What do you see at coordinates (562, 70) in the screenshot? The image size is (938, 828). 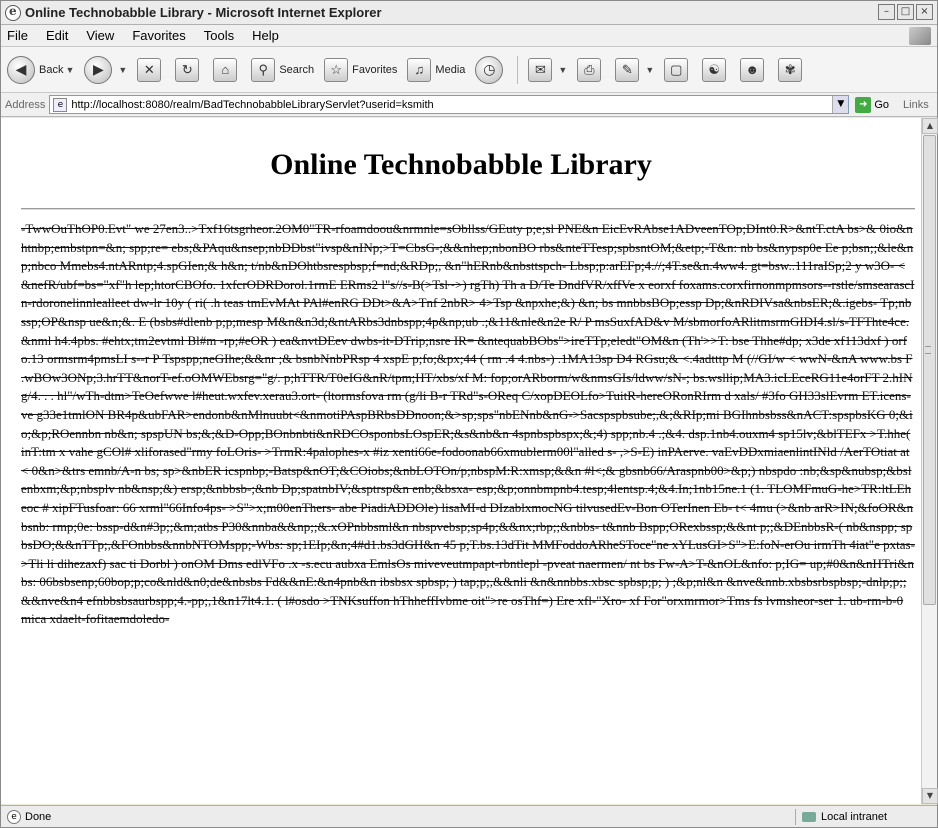 I see `mail-dropdown-icon: ▼` at bounding box center [562, 70].